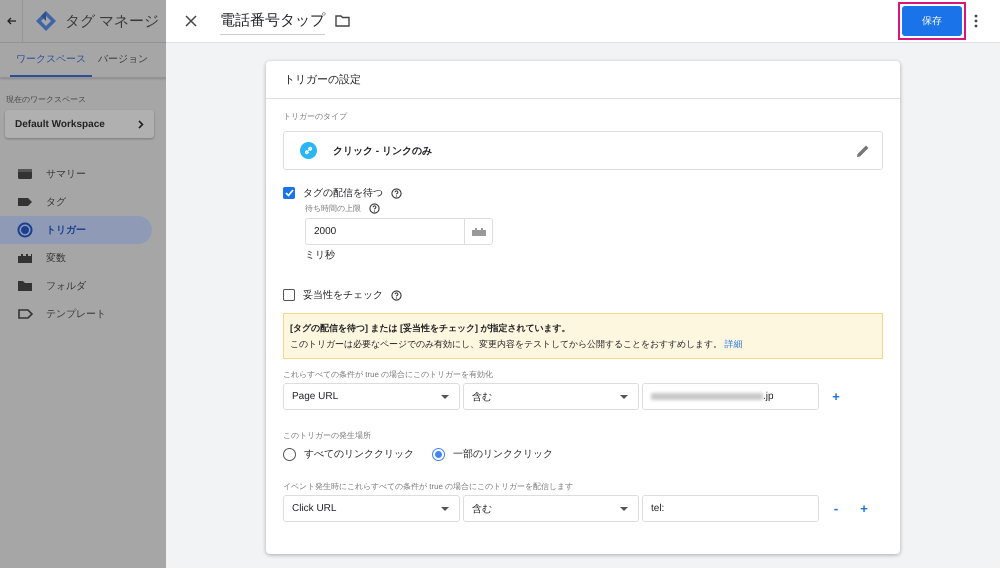 This screenshot has height=568, width=1000. What do you see at coordinates (431, 328) in the screenshot?
I see `notice-title: [タグの配信を待つ] または [妥当性をチェック] が指定されています。` at bounding box center [431, 328].